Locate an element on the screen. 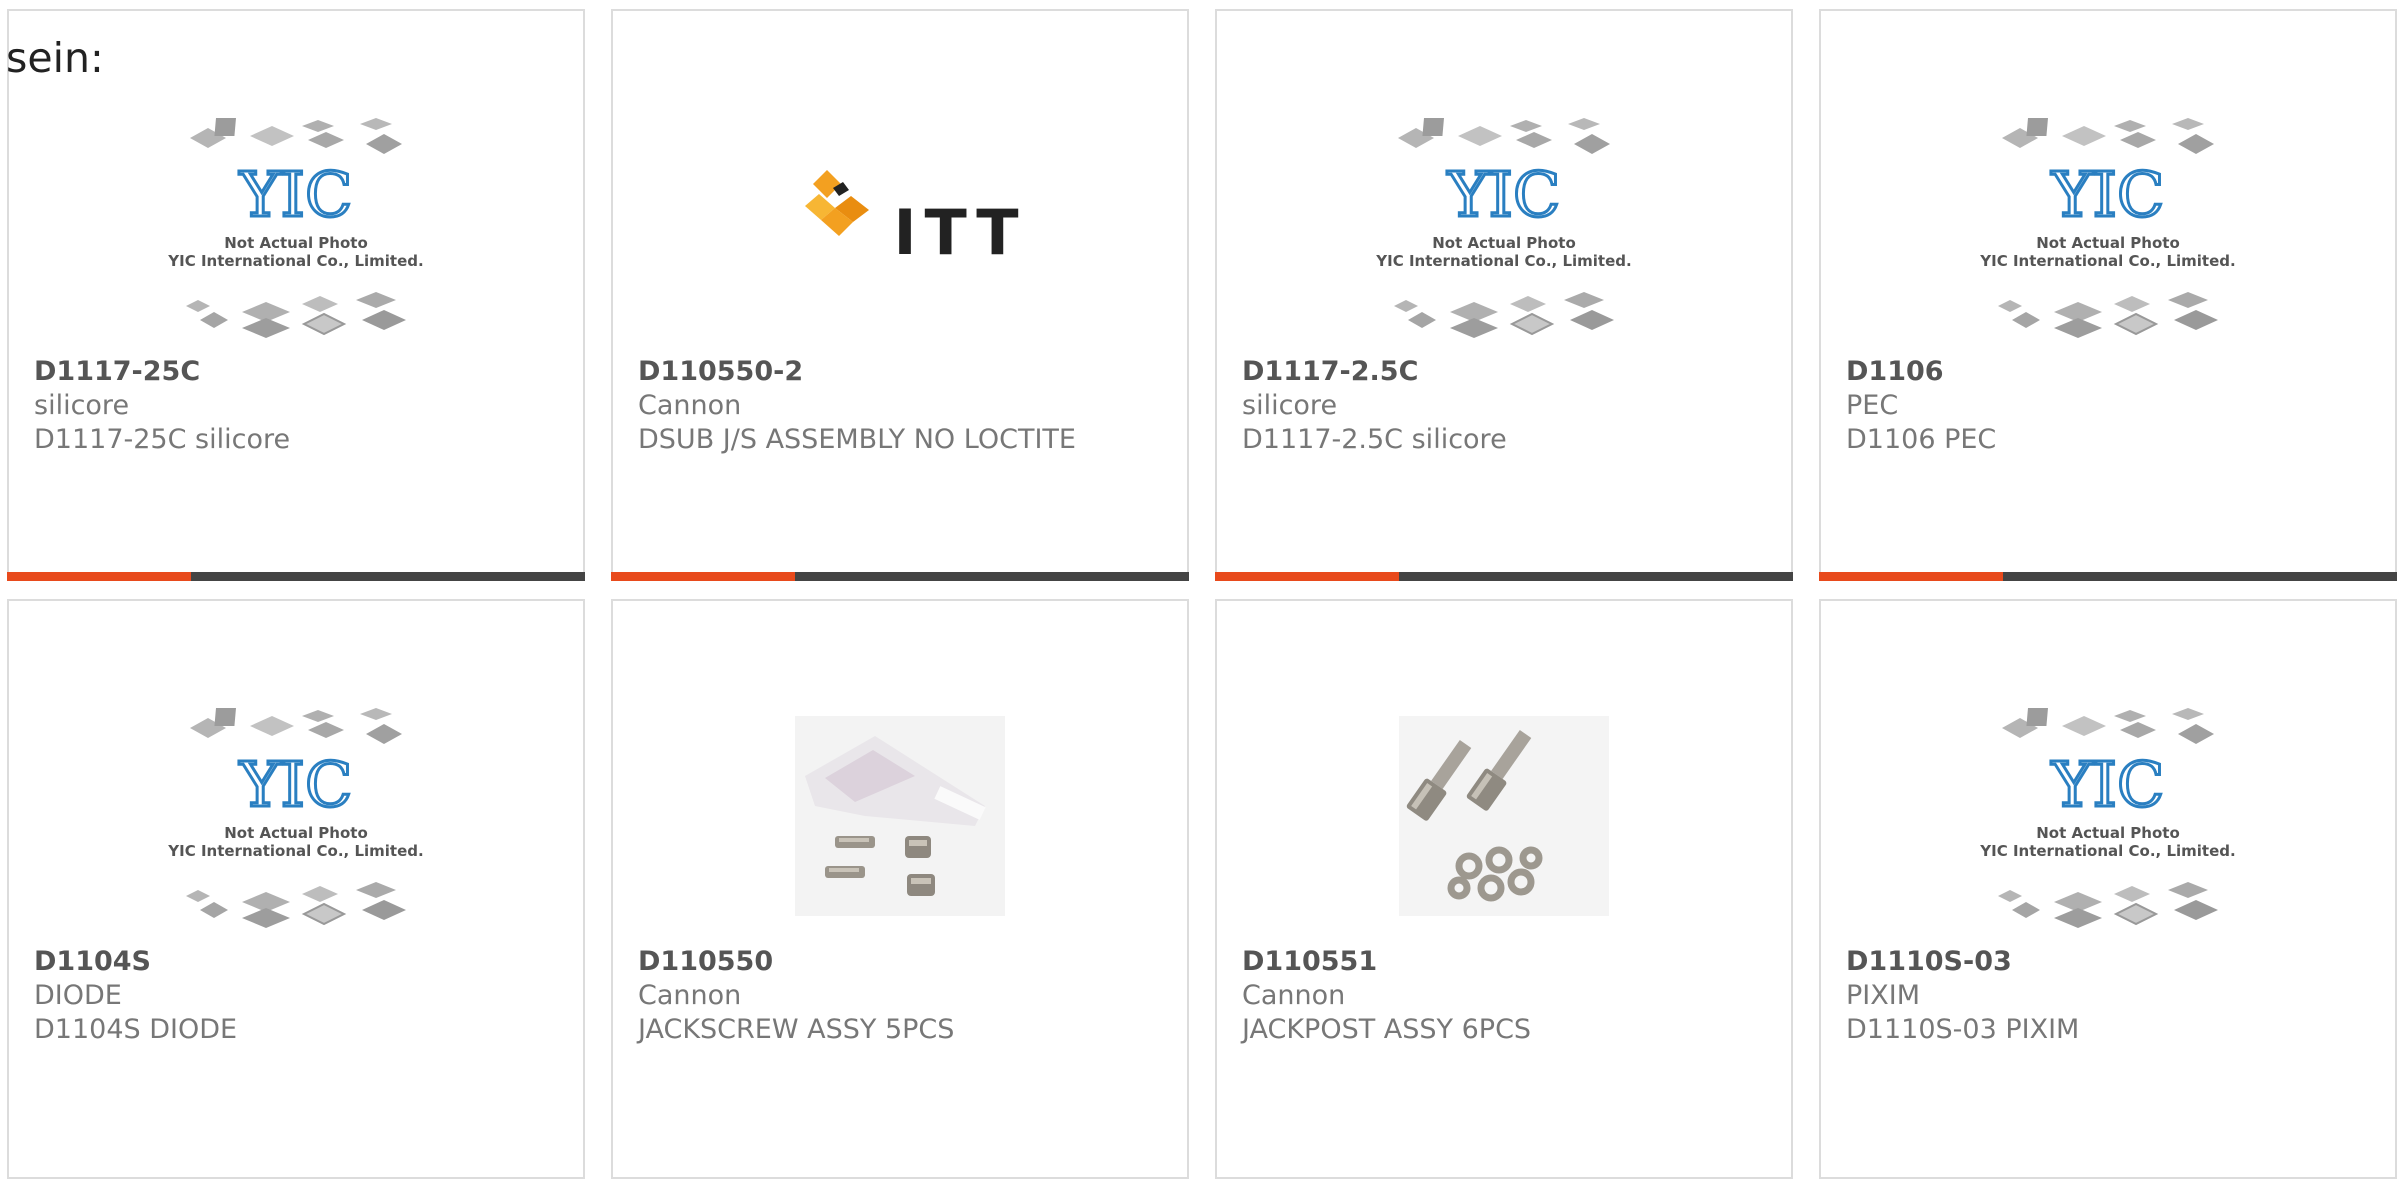 The image size is (2400, 1179). description: D1117-25C silicore is located at coordinates (162, 439).